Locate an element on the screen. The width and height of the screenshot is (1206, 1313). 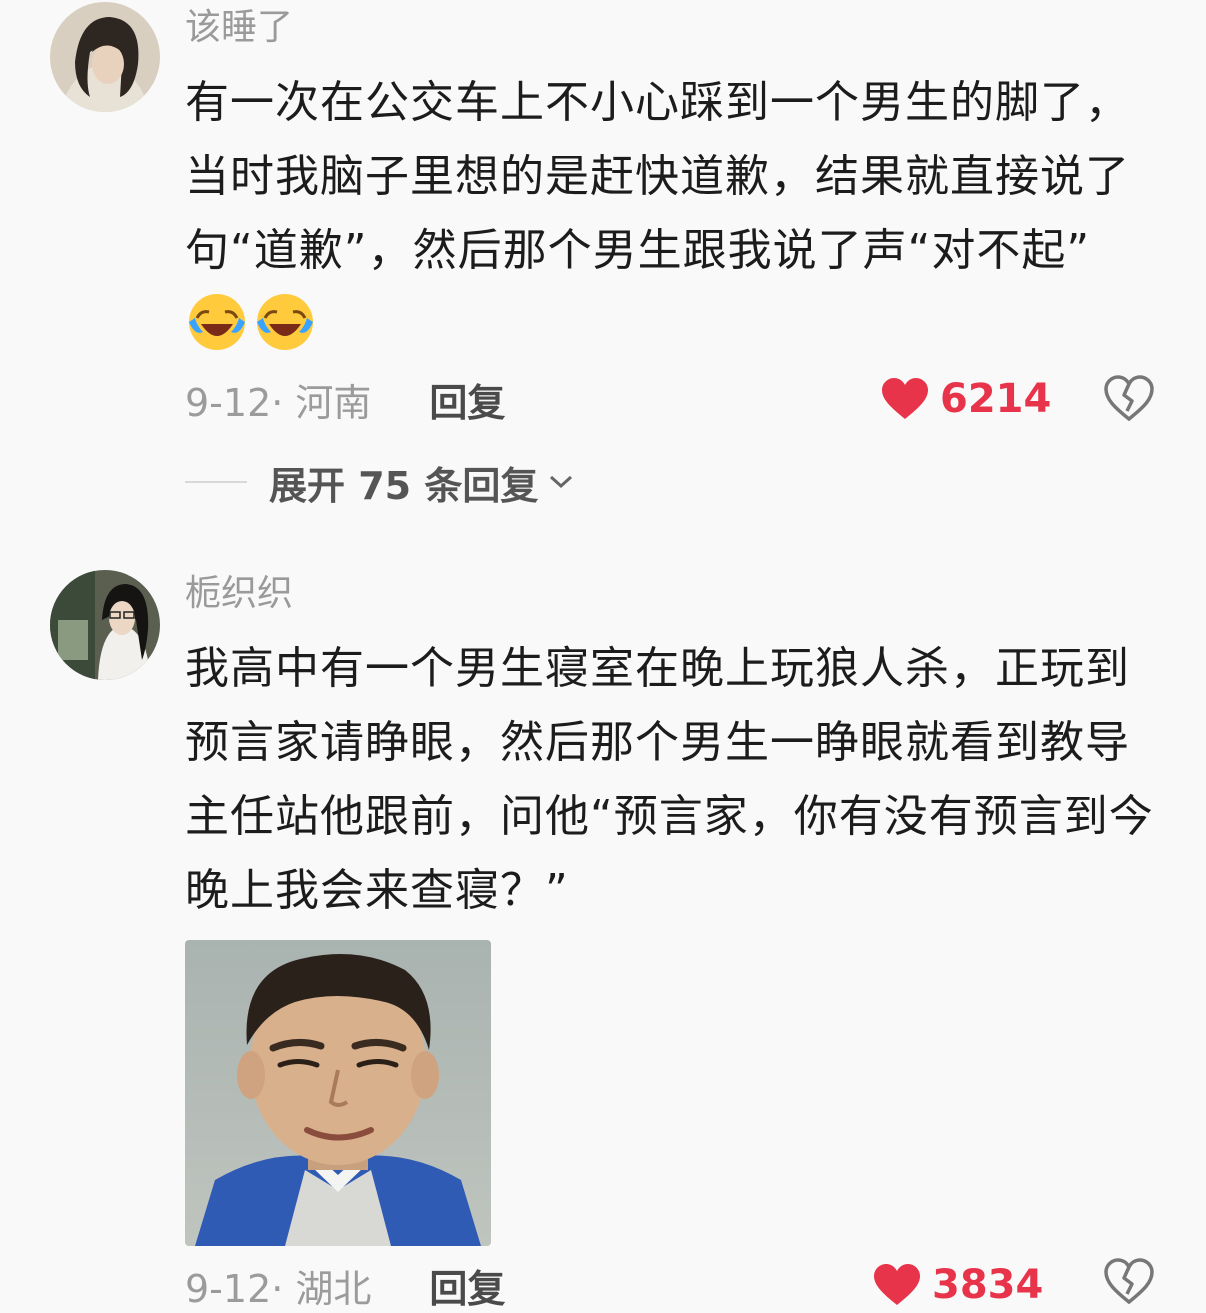
like-count: 6214 is located at coordinates (996, 399).